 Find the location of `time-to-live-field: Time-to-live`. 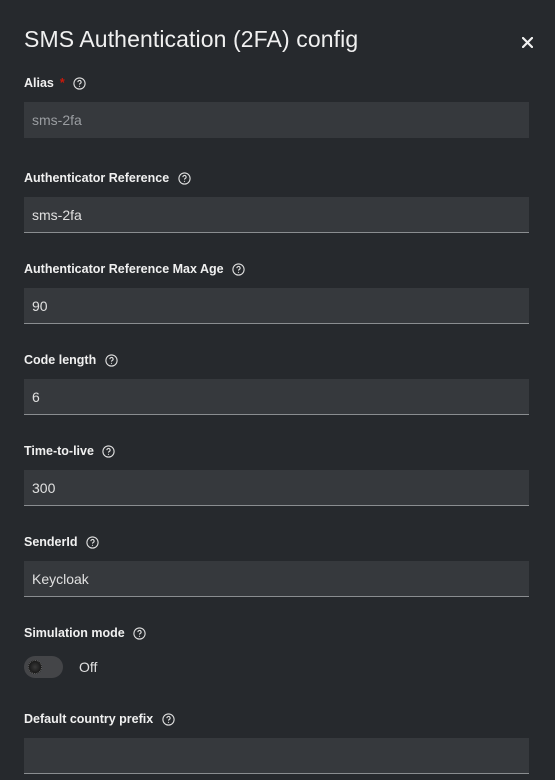

time-to-live-field: Time-to-live is located at coordinates (276, 473).